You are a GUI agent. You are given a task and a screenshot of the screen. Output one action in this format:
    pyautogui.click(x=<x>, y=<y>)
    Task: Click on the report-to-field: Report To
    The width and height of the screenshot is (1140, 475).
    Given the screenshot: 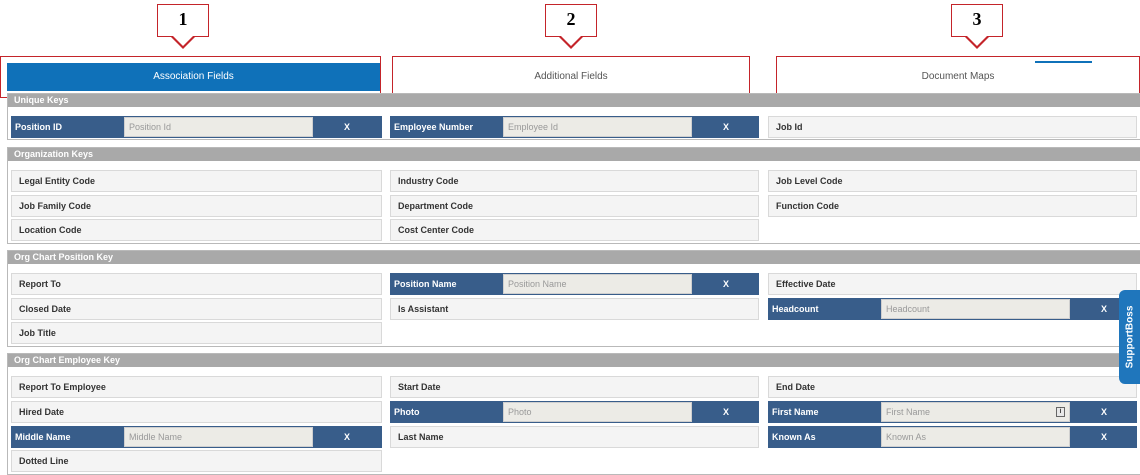 What is the action you would take?
    pyautogui.click(x=196, y=284)
    